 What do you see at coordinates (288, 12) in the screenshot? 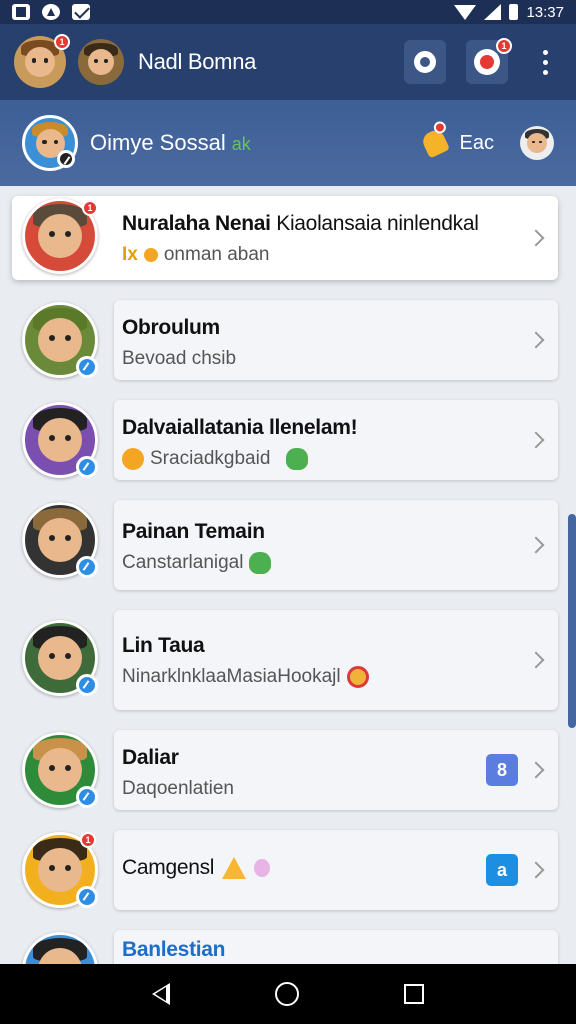
I see `status-bar: 13:37` at bounding box center [288, 12].